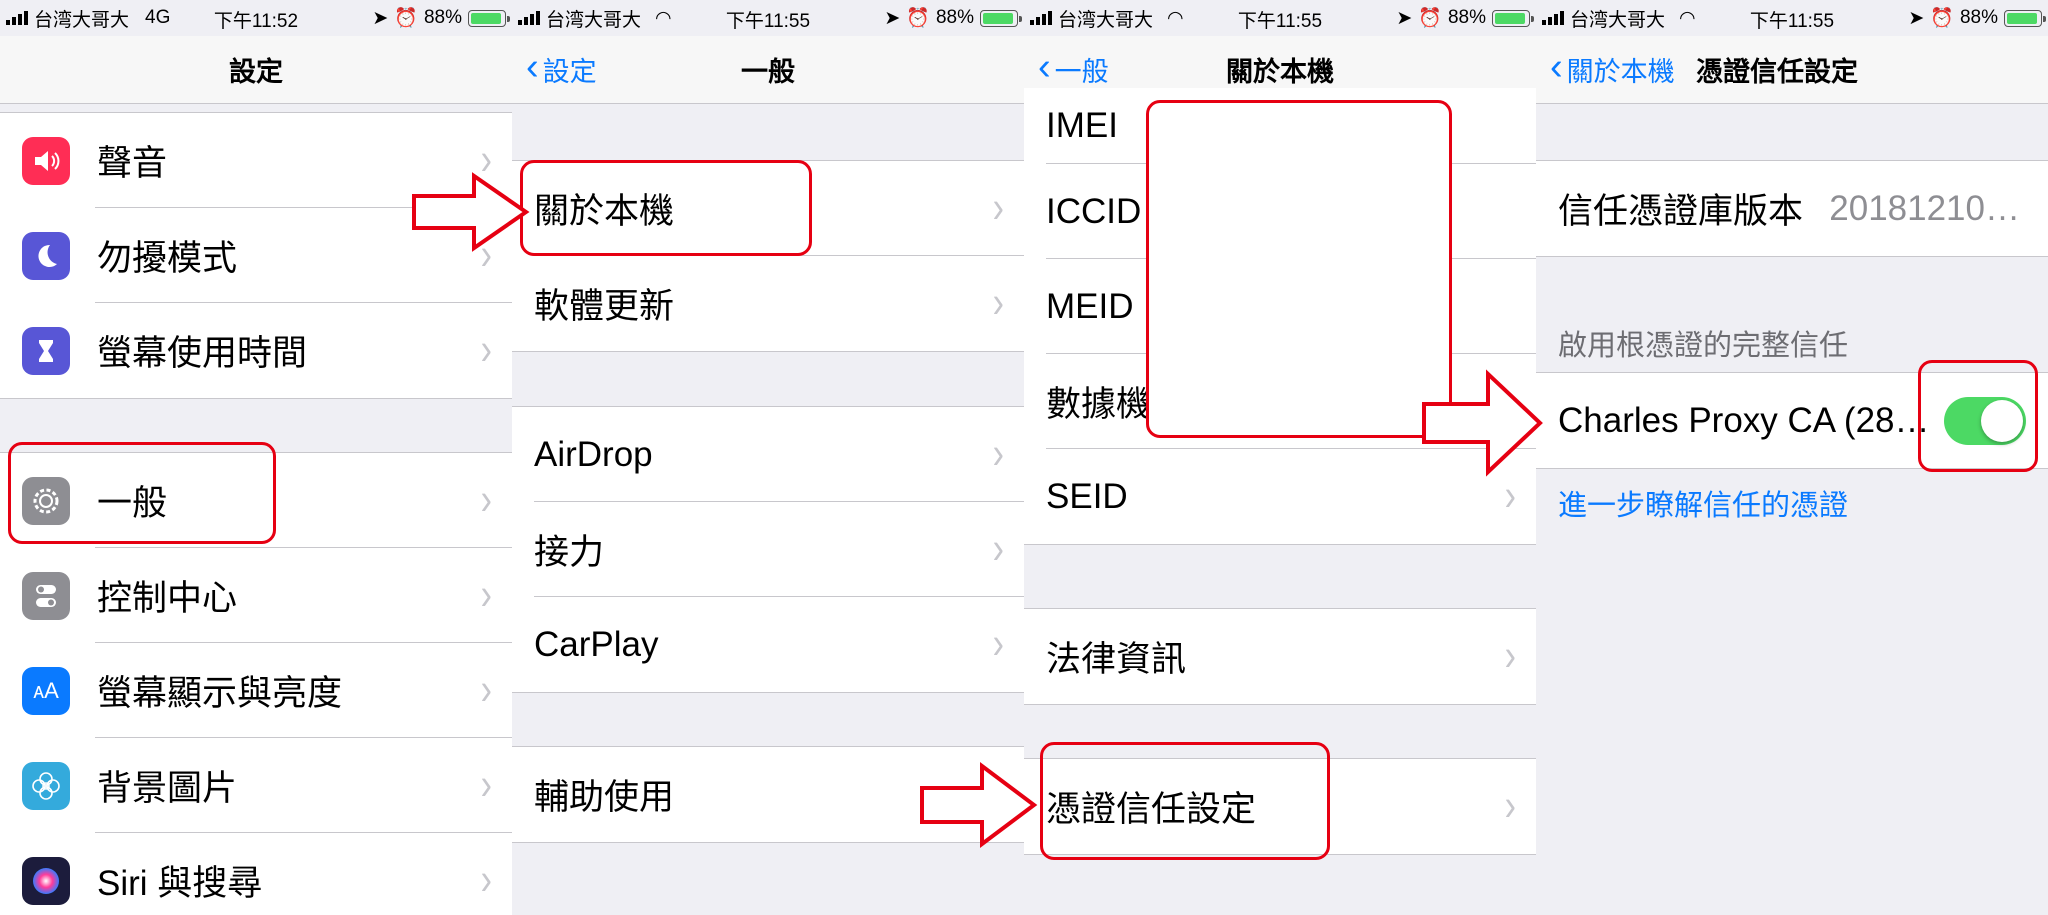  I want to click on general-item-label: CarPlay, so click(596, 644).